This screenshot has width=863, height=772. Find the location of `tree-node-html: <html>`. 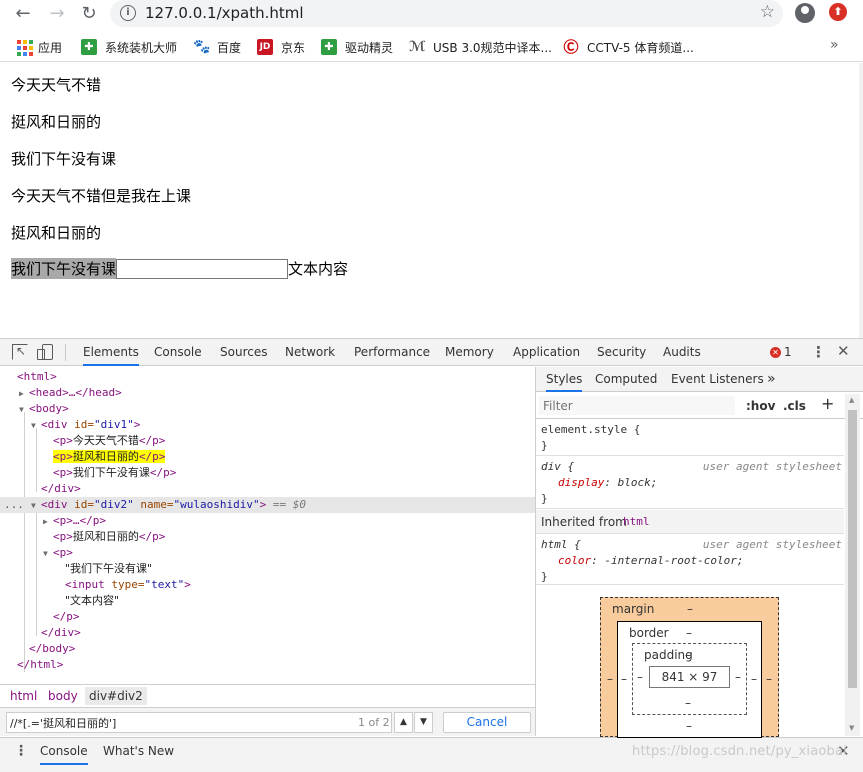

tree-node-html: <html> is located at coordinates (267, 377).